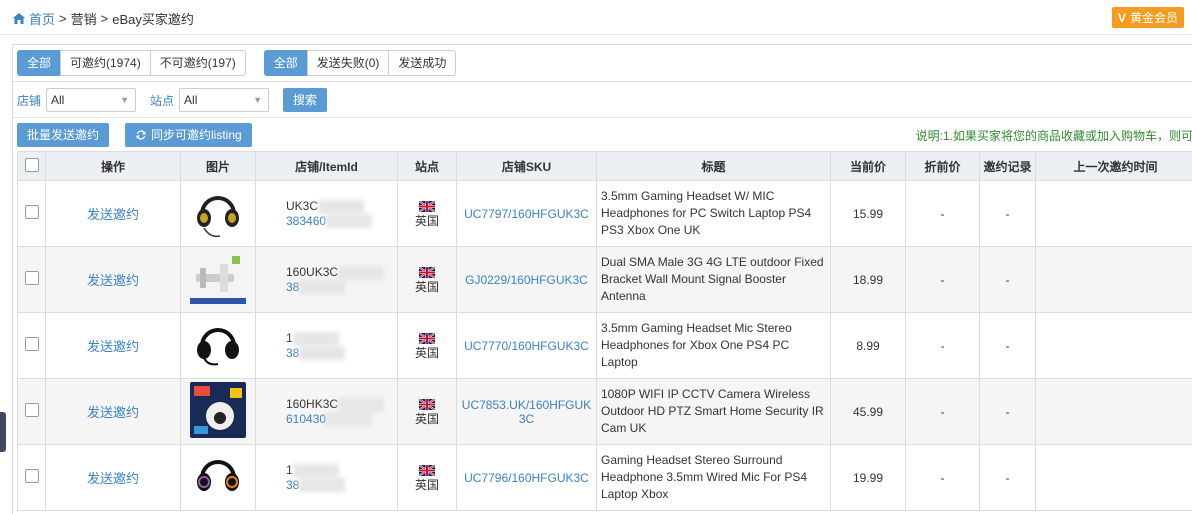  I want to click on item-id: 610430, so click(341, 419).